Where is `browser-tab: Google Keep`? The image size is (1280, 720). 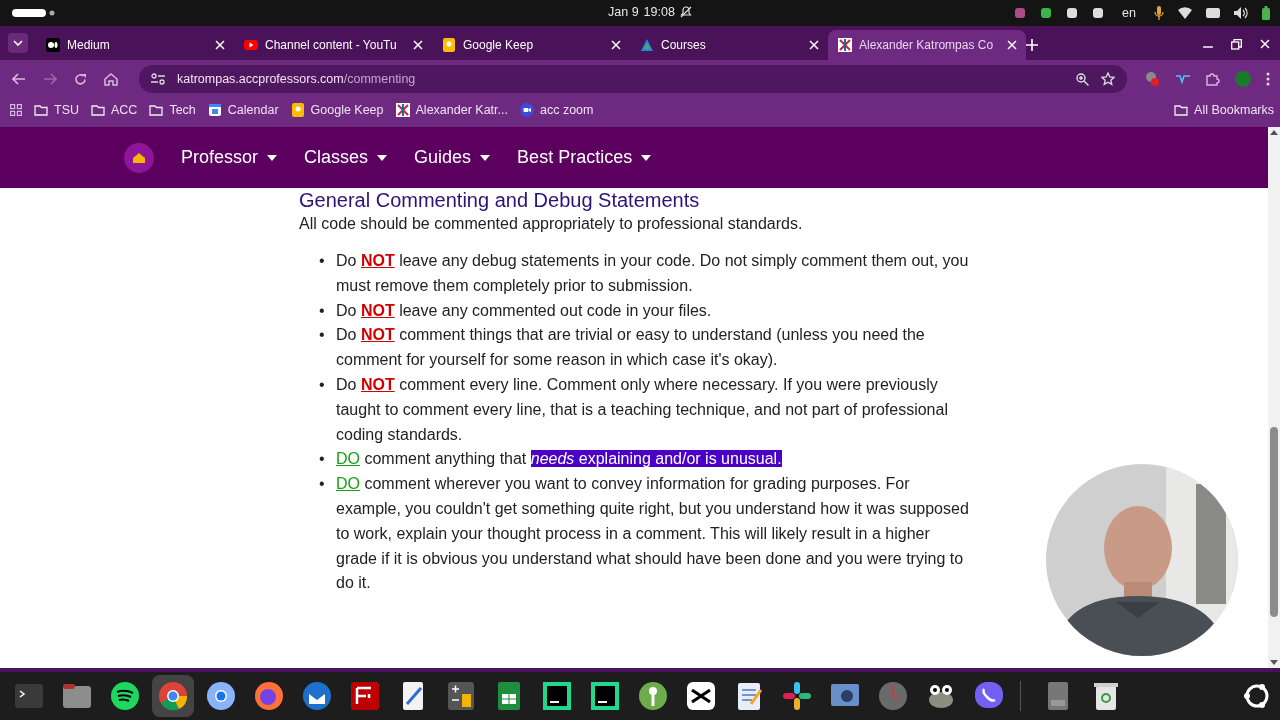 browser-tab: Google Keep is located at coordinates (531, 45).